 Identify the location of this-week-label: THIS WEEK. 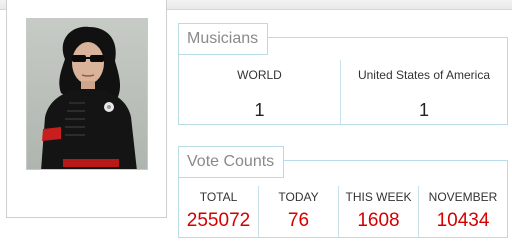
(378, 197).